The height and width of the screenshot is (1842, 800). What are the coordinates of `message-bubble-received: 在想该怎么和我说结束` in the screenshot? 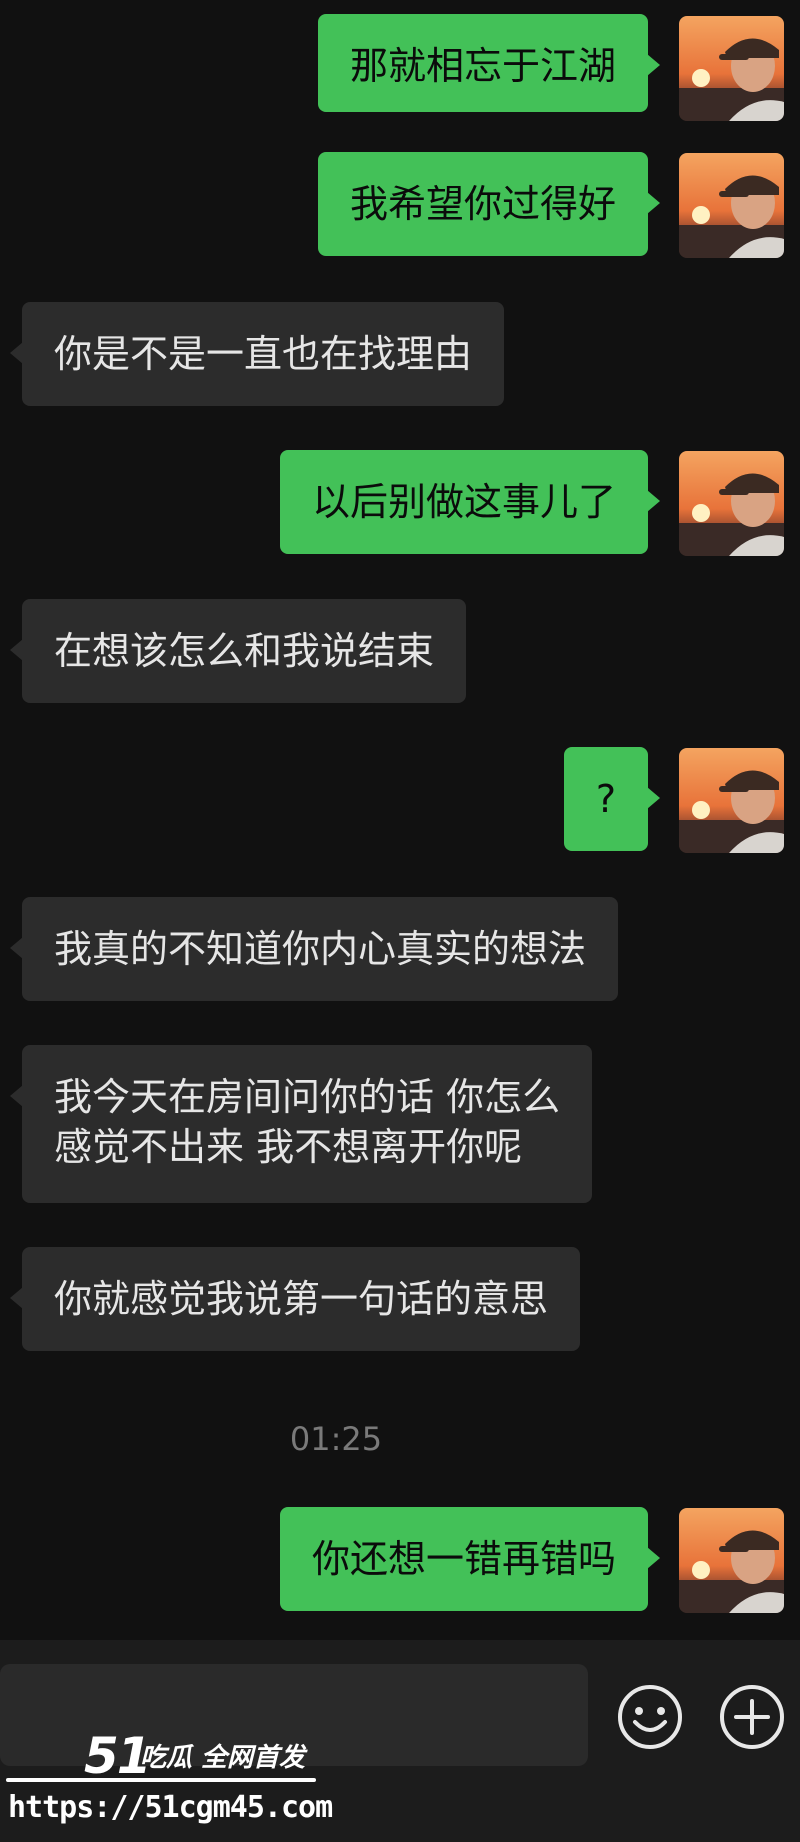 It's located at (238, 651).